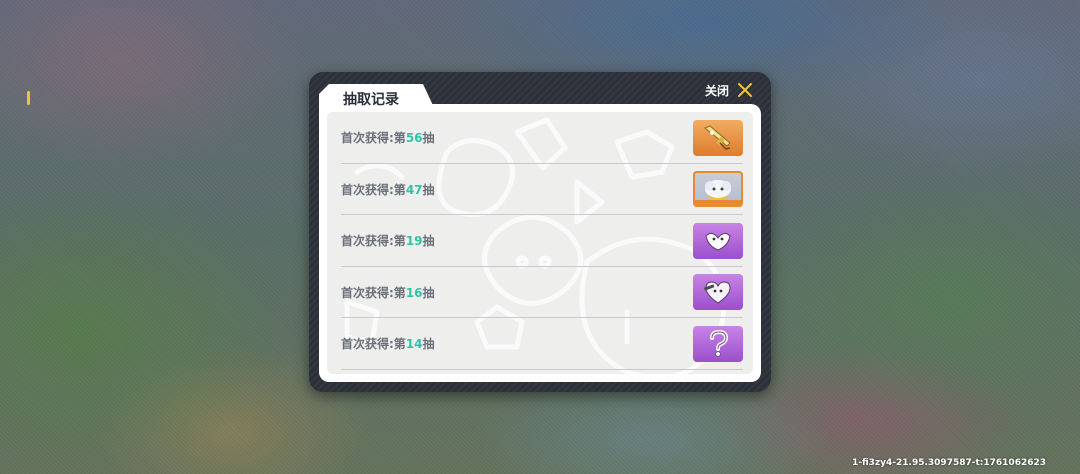  I want to click on wings-emote-icon, so click(718, 241).